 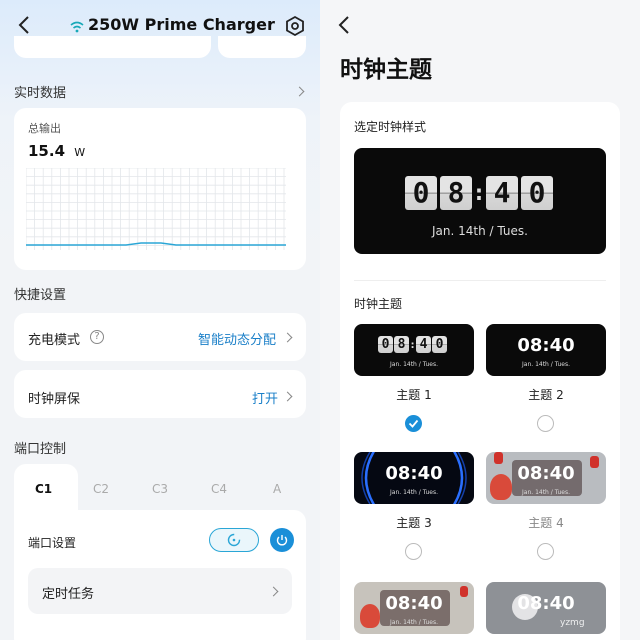 I want to click on theme-3-thumbnail: 08:40 Jan. 14th / Tues., so click(x=414, y=478).